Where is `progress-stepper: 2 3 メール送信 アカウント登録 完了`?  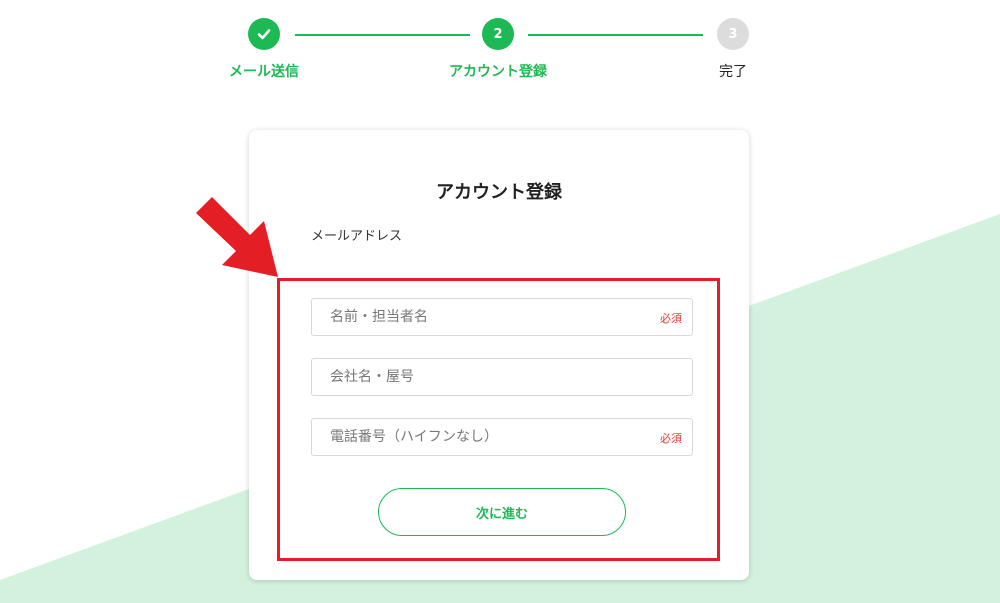
progress-stepper: 2 3 メール送信 アカウント登録 完了 is located at coordinates (500, 45).